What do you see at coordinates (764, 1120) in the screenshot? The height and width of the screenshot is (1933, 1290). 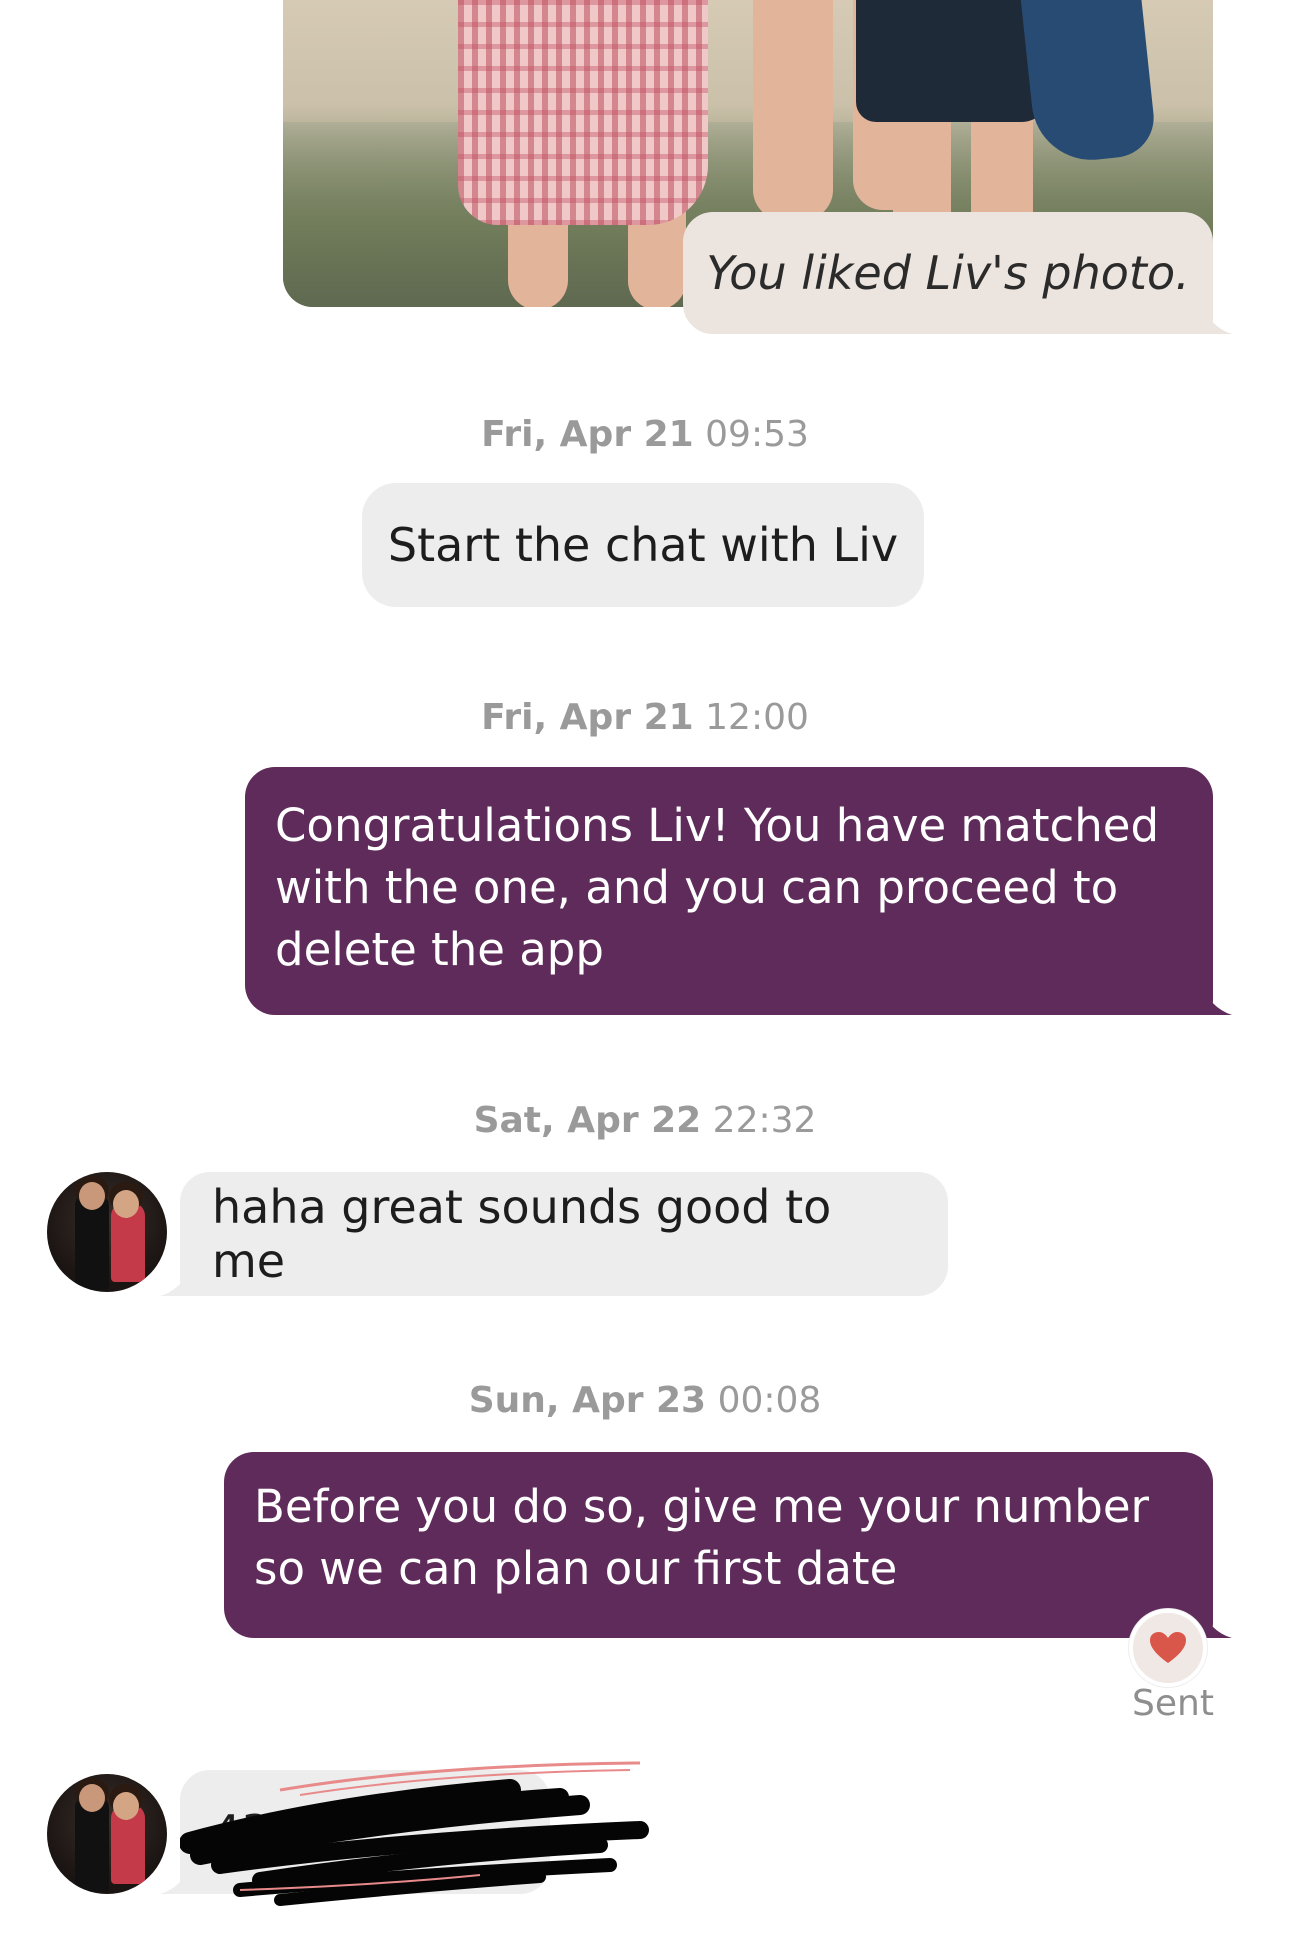 I see `timestamp-time: 22:32` at bounding box center [764, 1120].